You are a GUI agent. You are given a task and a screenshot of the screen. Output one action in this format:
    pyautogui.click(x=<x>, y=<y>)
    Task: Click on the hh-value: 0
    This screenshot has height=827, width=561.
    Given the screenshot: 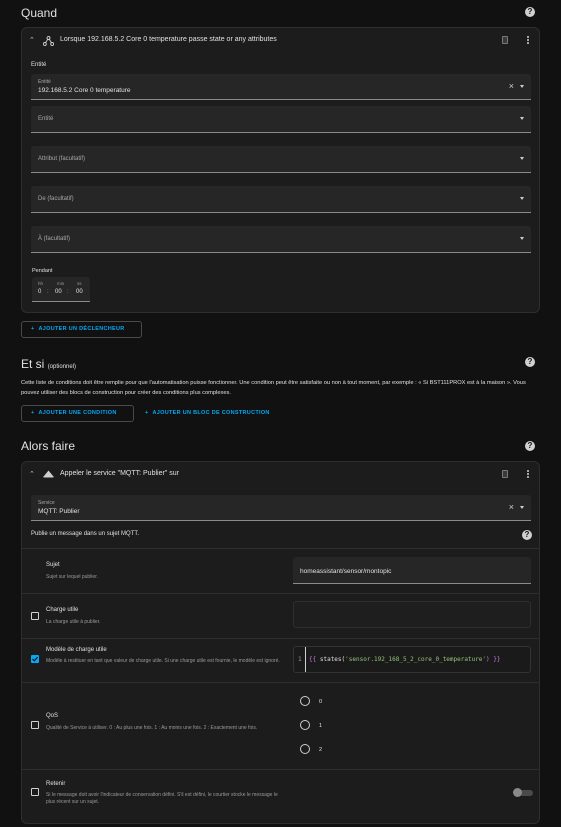 What is the action you would take?
    pyautogui.click(x=39, y=292)
    